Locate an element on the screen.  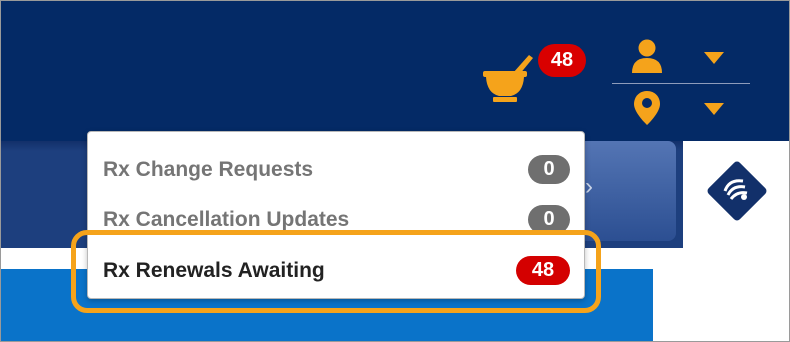
location-pin-icon is located at coordinates (647, 108).